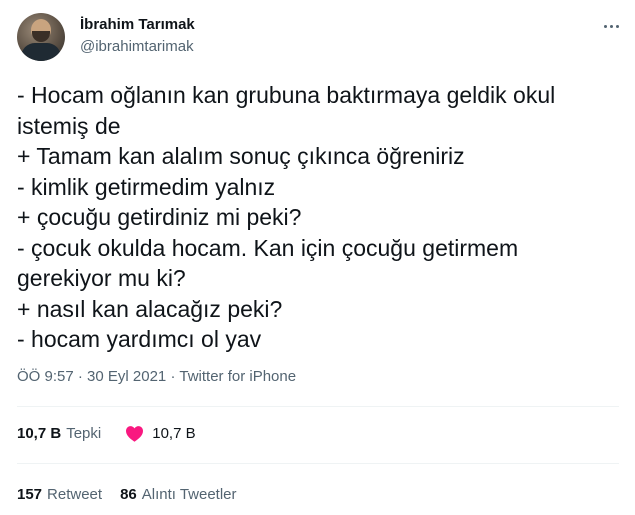 This screenshot has width=635, height=515. Describe the element at coordinates (39, 433) in the screenshot. I see `reactions-count: 10,7 B` at that location.